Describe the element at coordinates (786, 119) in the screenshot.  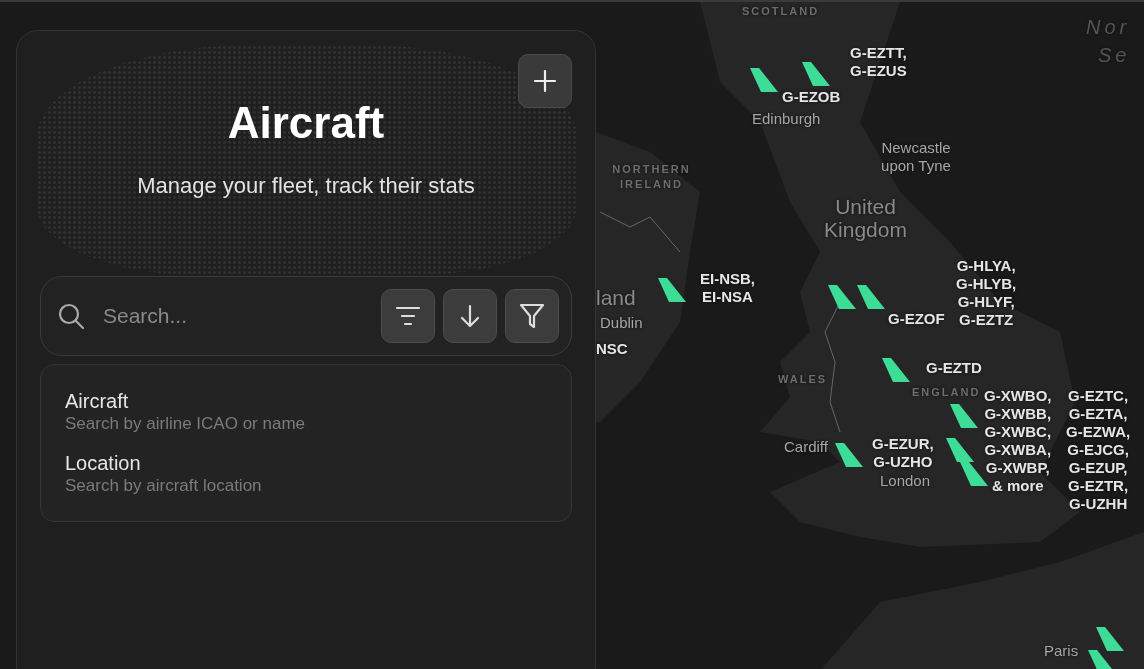
I see `city-label: Edinburgh` at that location.